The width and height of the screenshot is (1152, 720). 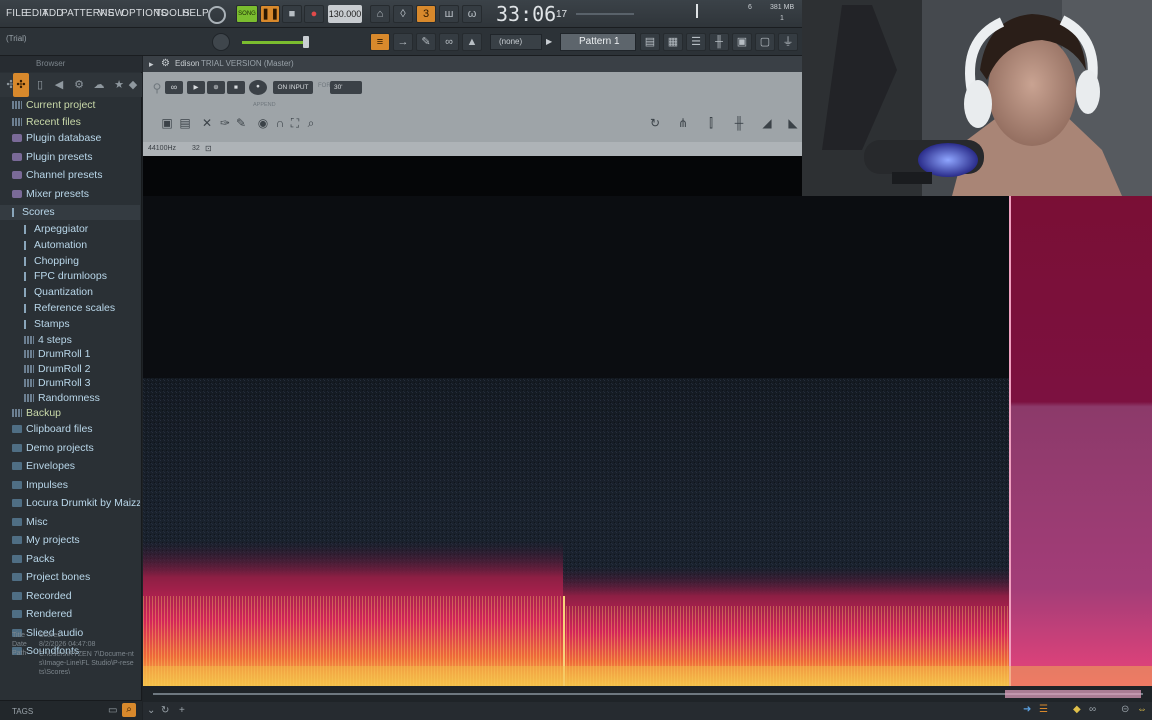 I want to click on browser-all-icon: ✣, so click(x=21, y=85).